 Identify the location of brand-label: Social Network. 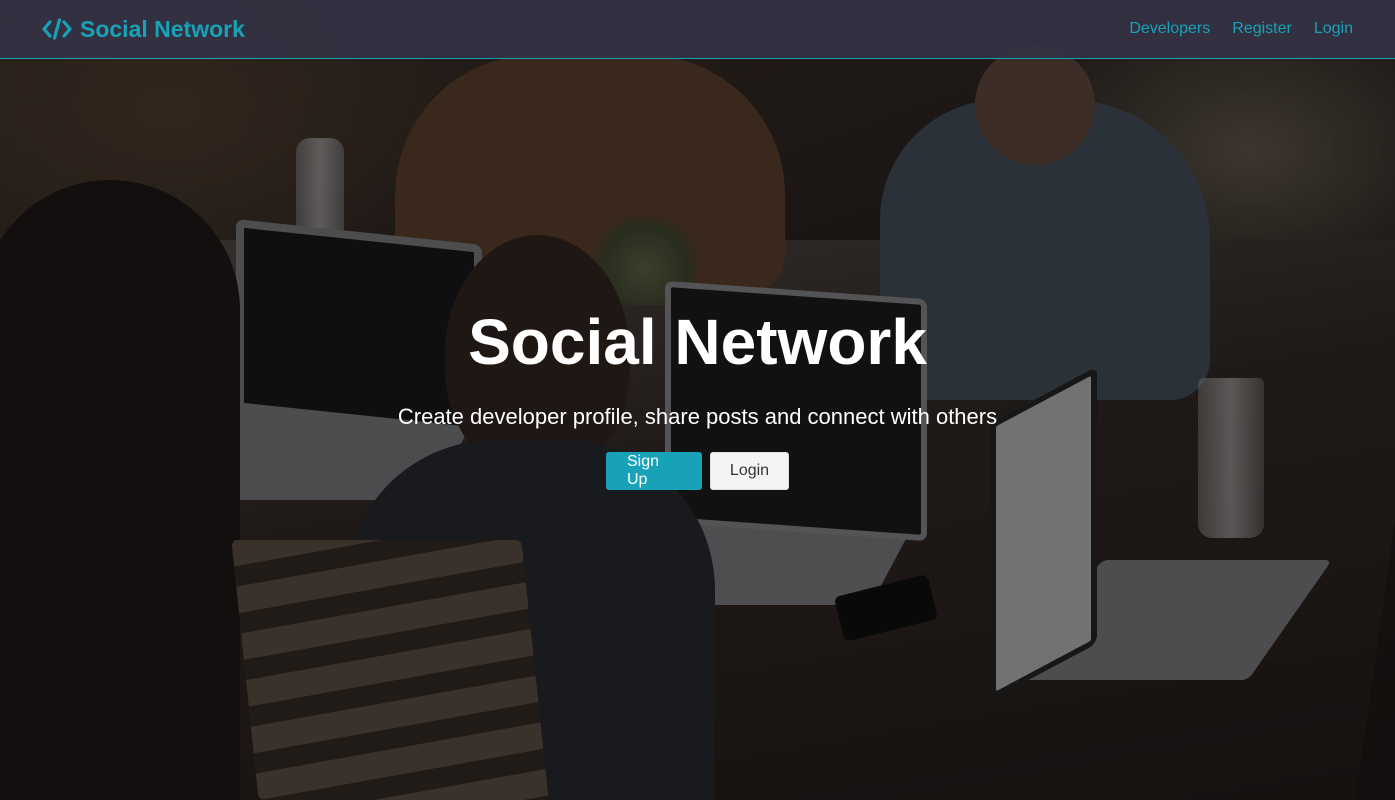
(162, 28).